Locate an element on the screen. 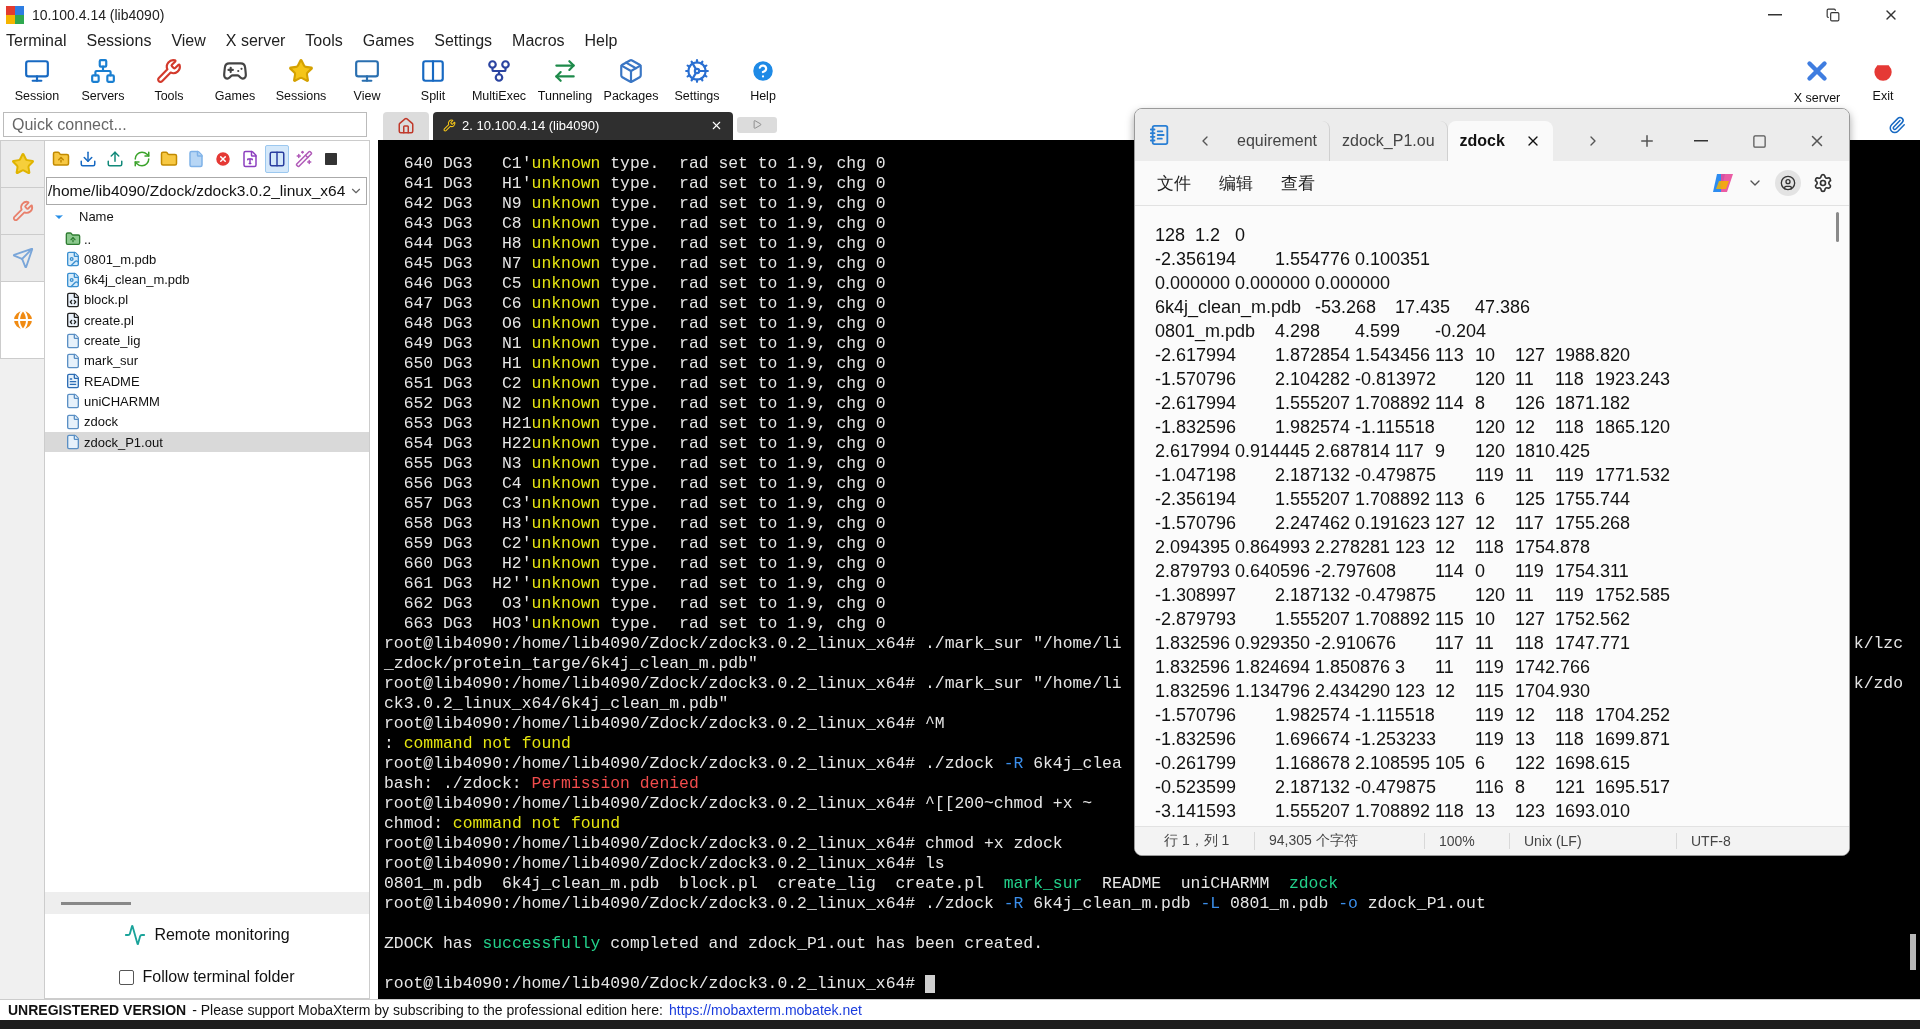  file-item: uniCHARMM is located at coordinates (207, 401).